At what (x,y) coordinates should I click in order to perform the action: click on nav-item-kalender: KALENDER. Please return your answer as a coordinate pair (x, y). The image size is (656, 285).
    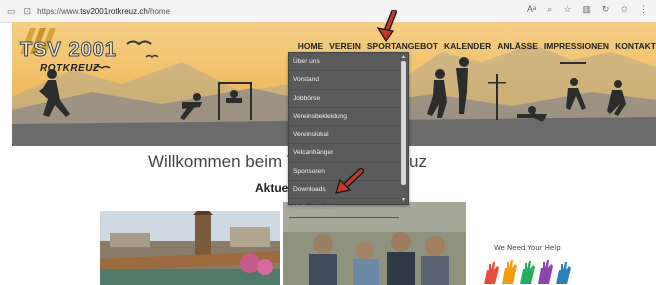
    Looking at the image, I should click on (467, 46).